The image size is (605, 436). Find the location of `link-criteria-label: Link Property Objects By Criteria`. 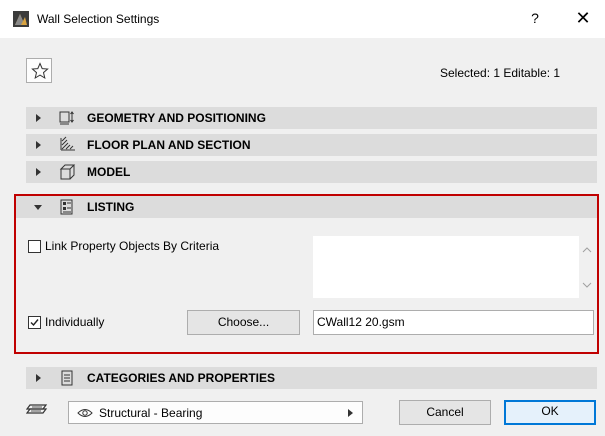

link-criteria-label: Link Property Objects By Criteria is located at coordinates (132, 246).